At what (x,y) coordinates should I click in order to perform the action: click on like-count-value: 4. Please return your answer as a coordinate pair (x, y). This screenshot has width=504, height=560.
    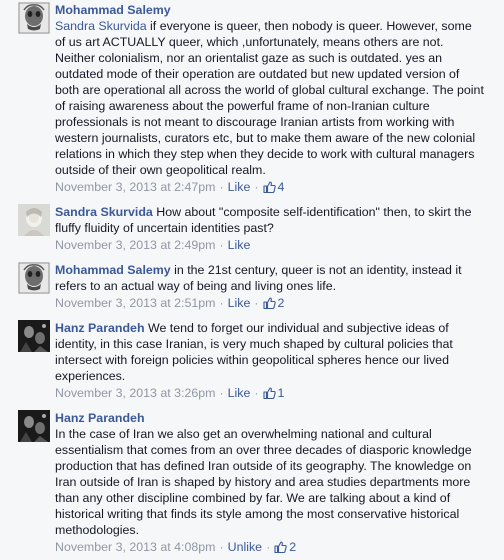
    Looking at the image, I should click on (281, 187).